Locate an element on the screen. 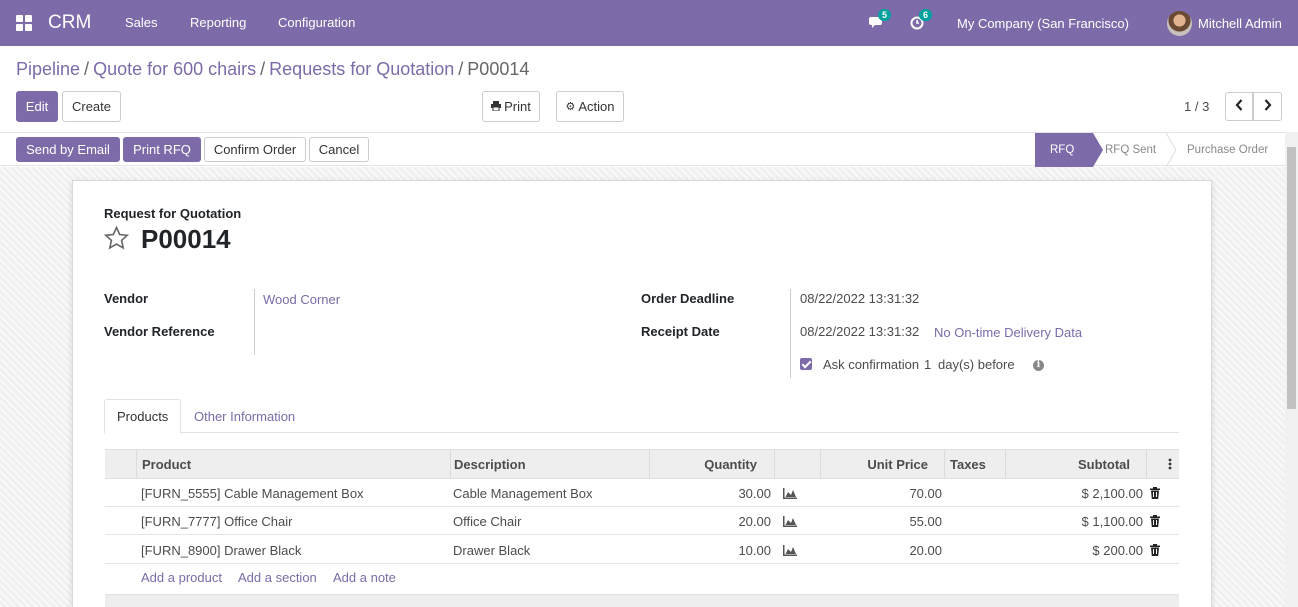  doc-type-label: Request for Quotation is located at coordinates (173, 213).